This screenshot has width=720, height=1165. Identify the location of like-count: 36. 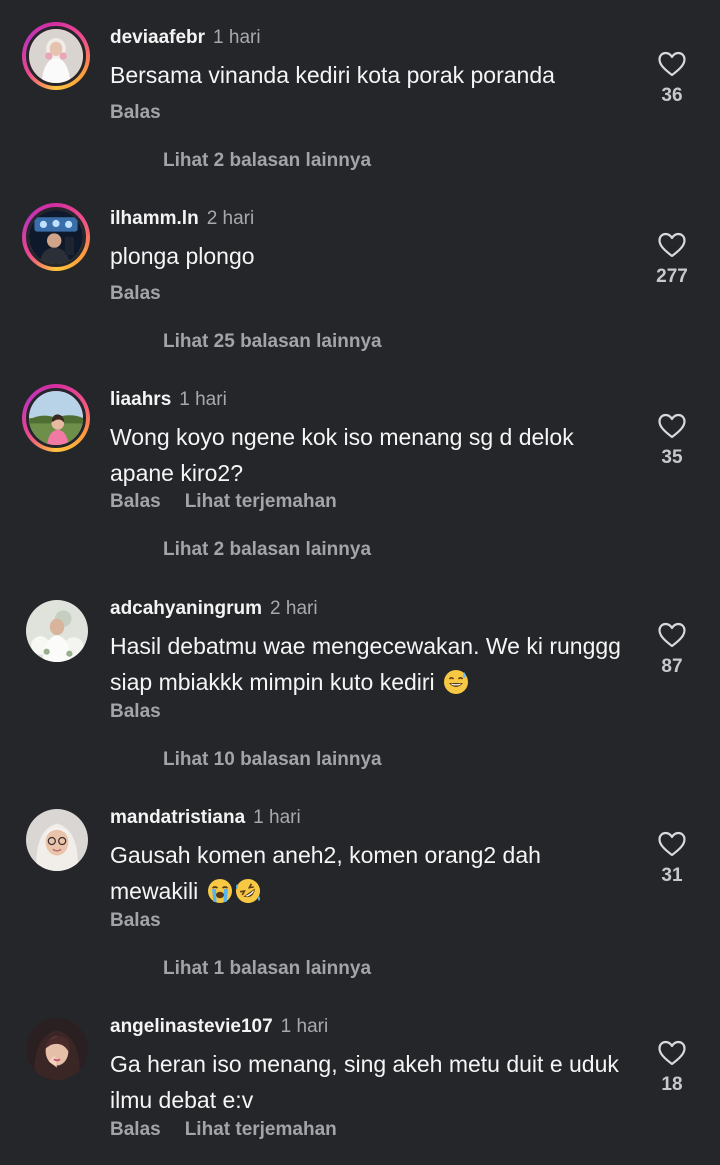
(672, 95).